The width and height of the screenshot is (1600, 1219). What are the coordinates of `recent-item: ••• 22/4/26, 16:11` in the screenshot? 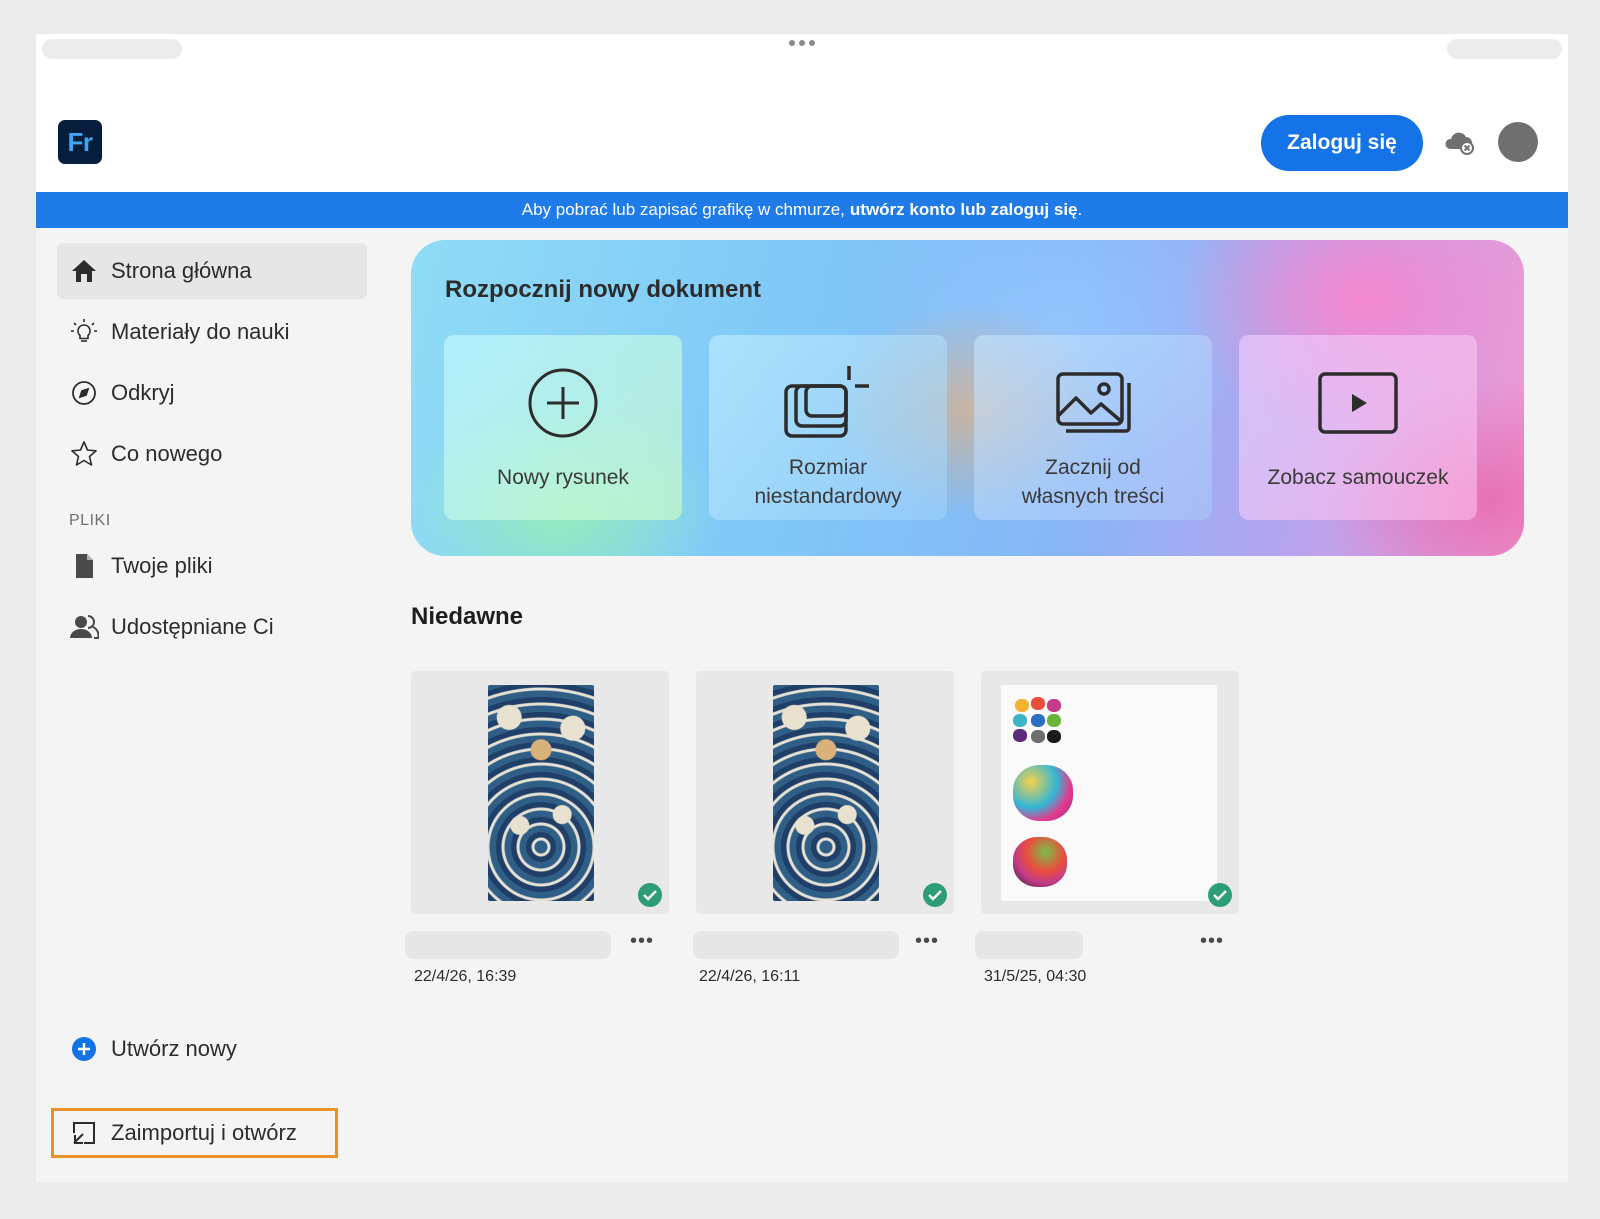 It's located at (823, 846).